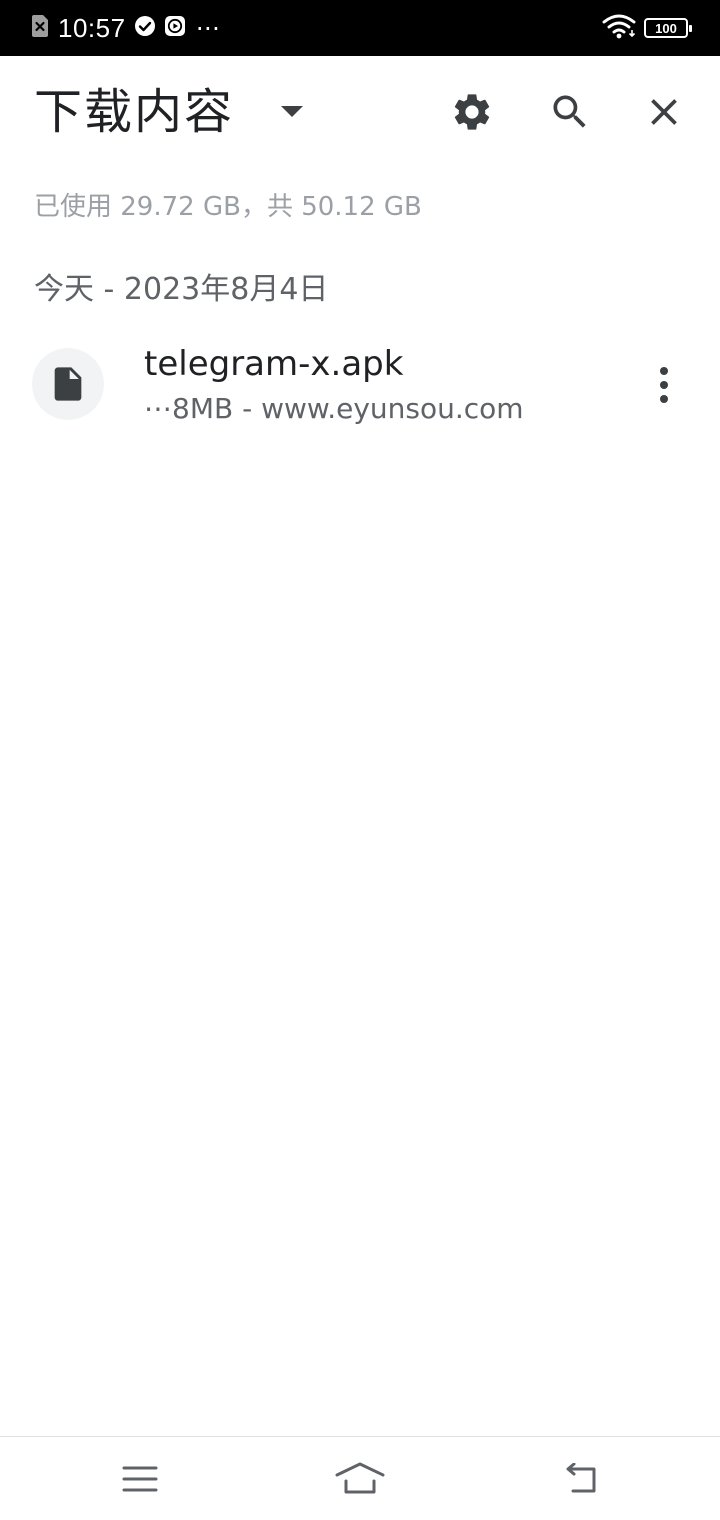 Image resolution: width=720 pixels, height=1520 pixels. I want to click on menu-icon, so click(140, 1479).